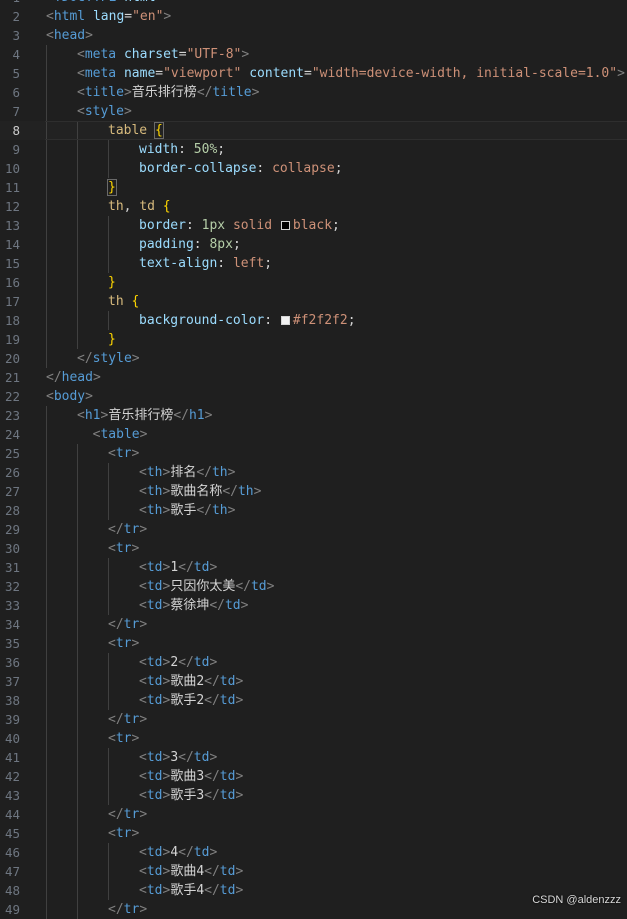 This screenshot has width=627, height=919. What do you see at coordinates (139, 73) in the screenshot?
I see `code-token: name` at bounding box center [139, 73].